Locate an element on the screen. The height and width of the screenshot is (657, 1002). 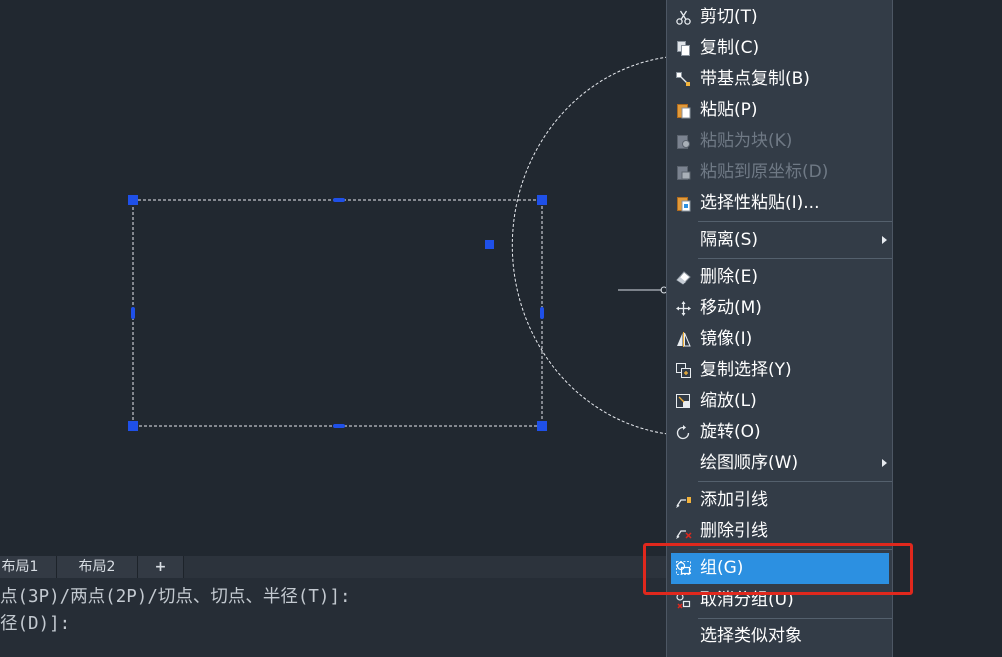
menu-item-add-leader: 添加引线 is located at coordinates (779, 500).